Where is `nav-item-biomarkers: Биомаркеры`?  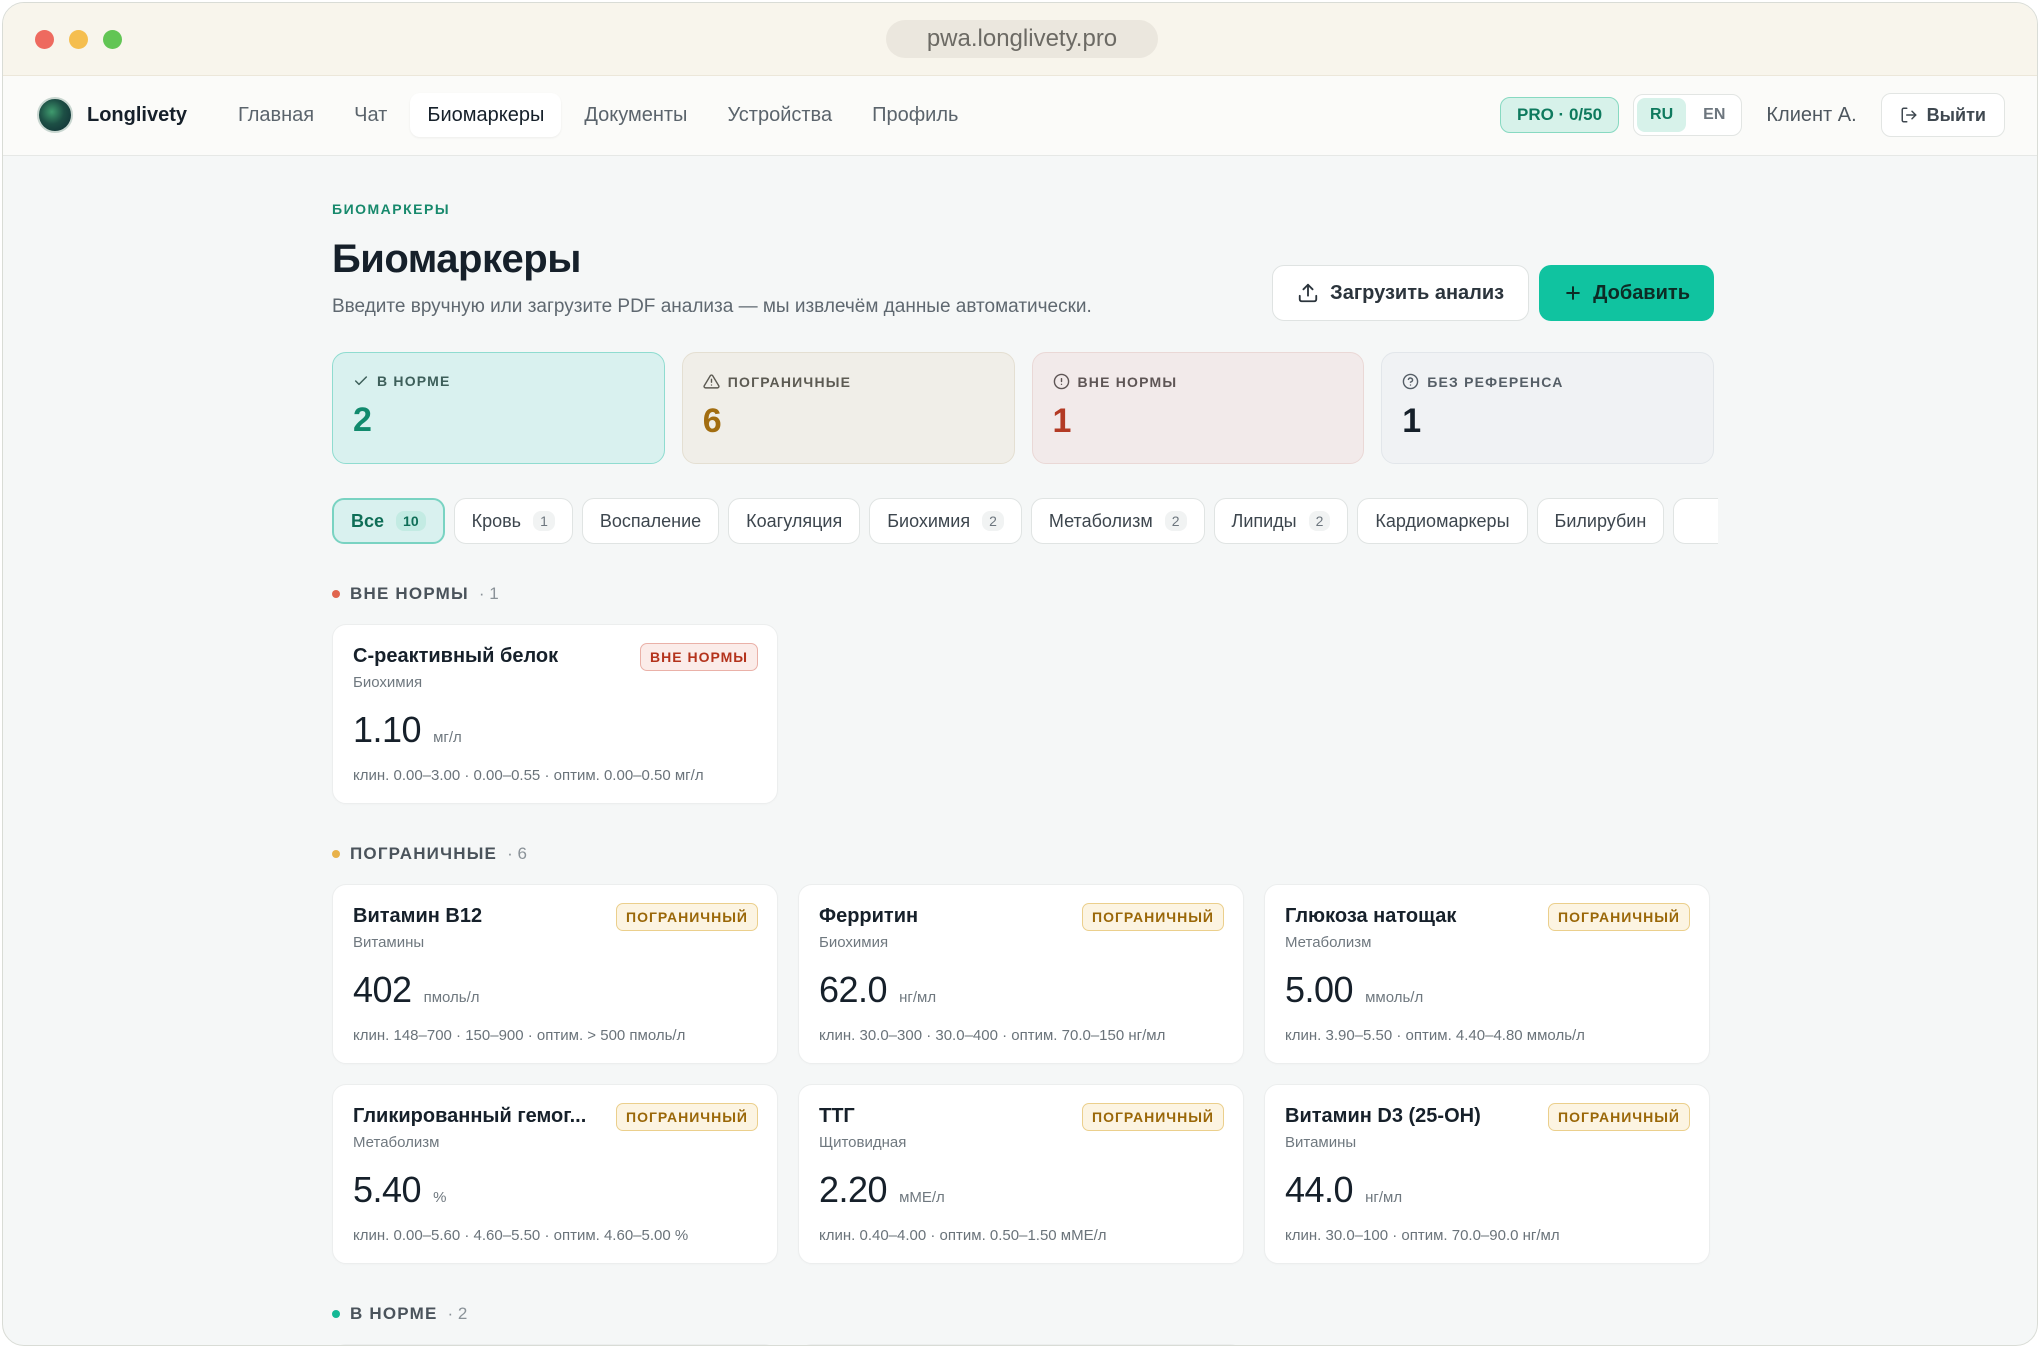
nav-item-biomarkers: Биомаркеры is located at coordinates (486, 115).